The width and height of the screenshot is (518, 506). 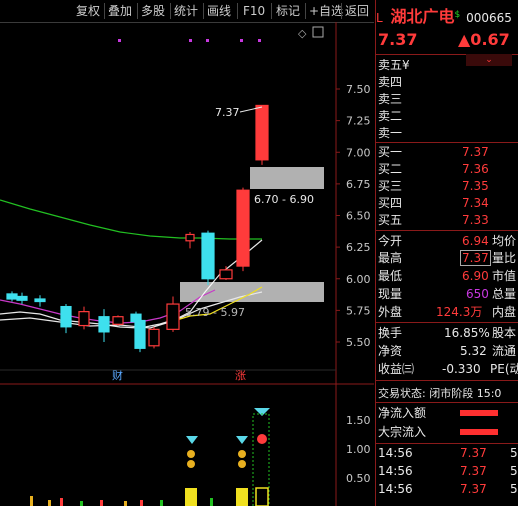 What do you see at coordinates (357, 11) in the screenshot?
I see `toolbar-back-button: 返回` at bounding box center [357, 11].